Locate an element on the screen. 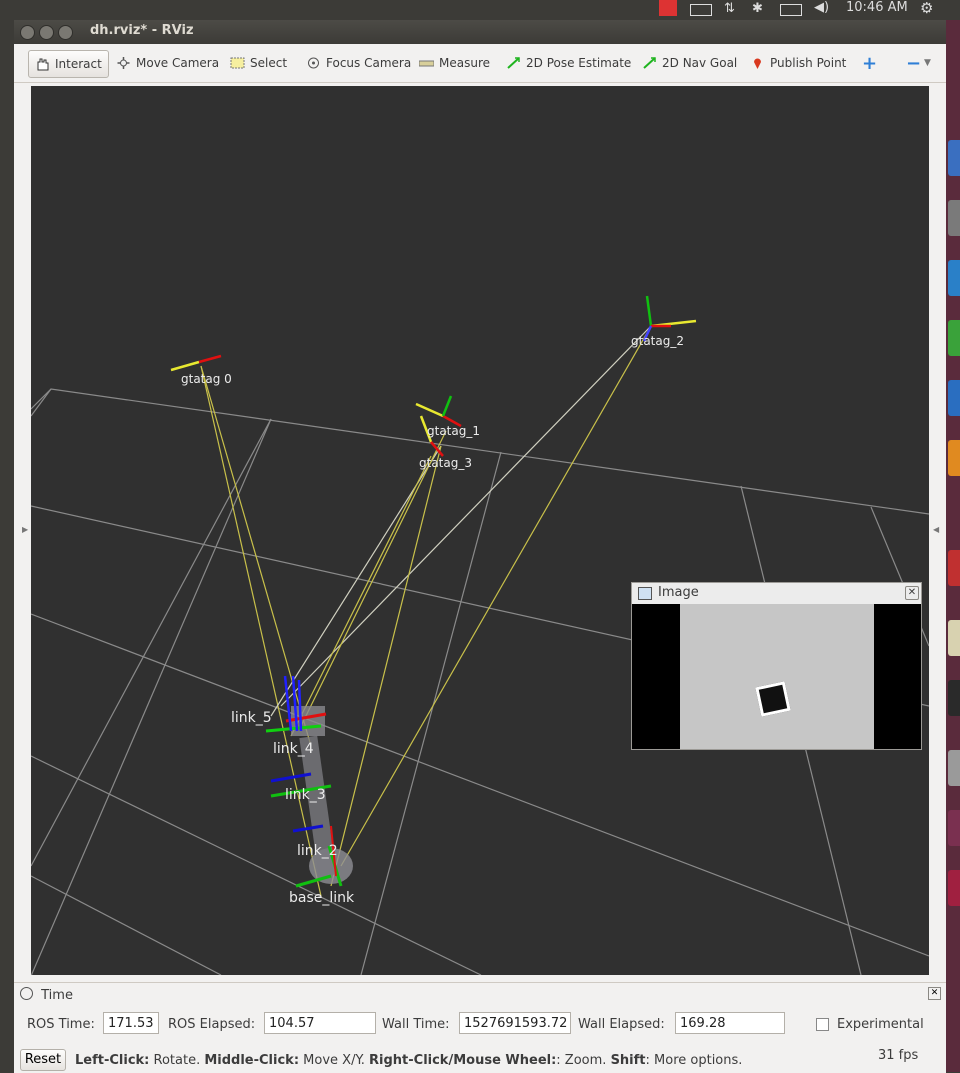  system-top-panel: ⇅ ✱ ◀) 10:46 AM ⚙ is located at coordinates (480, 10).